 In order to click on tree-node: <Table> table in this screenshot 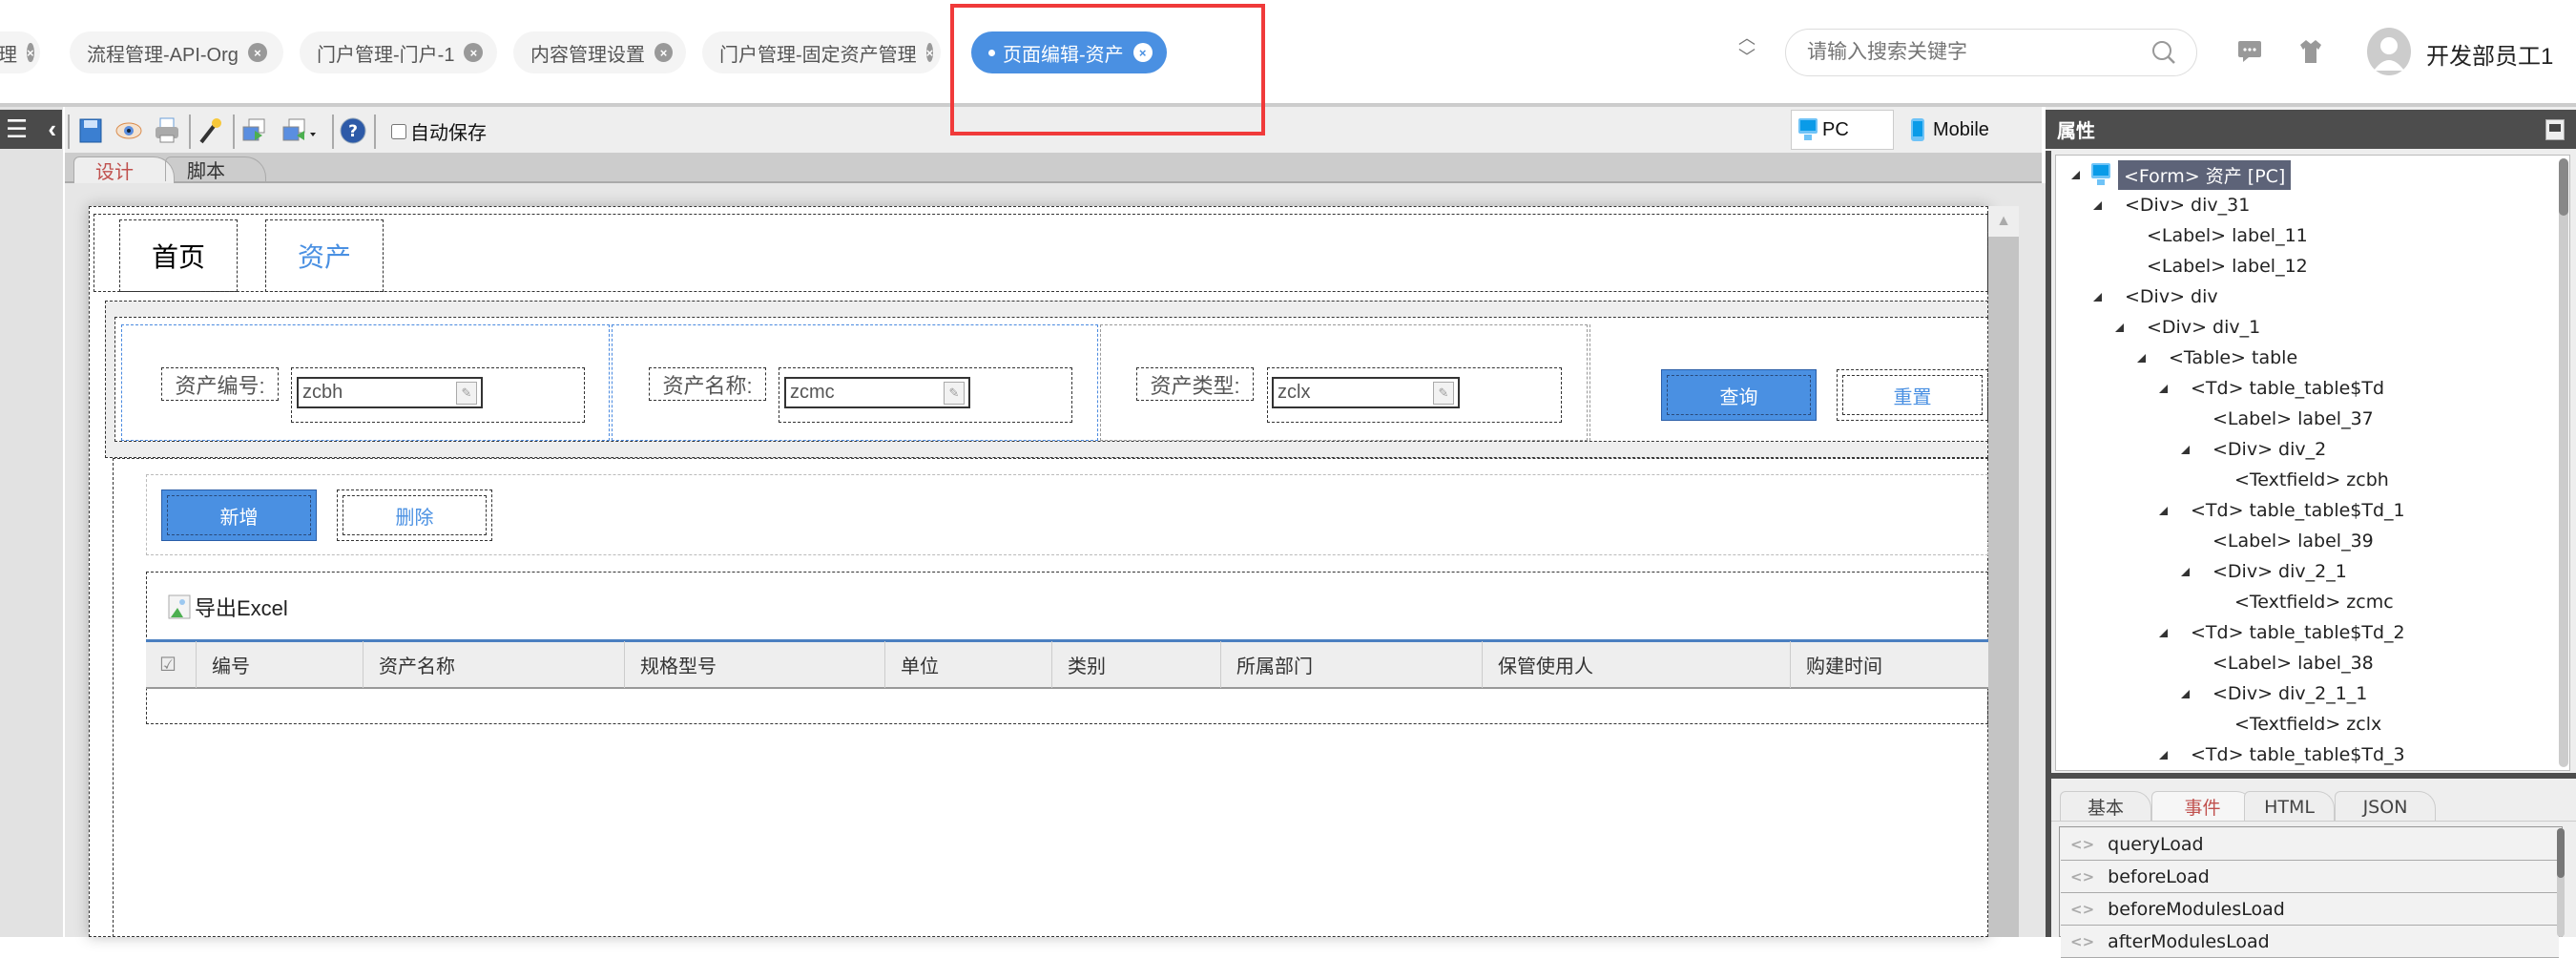, I will do `click(2217, 358)`.